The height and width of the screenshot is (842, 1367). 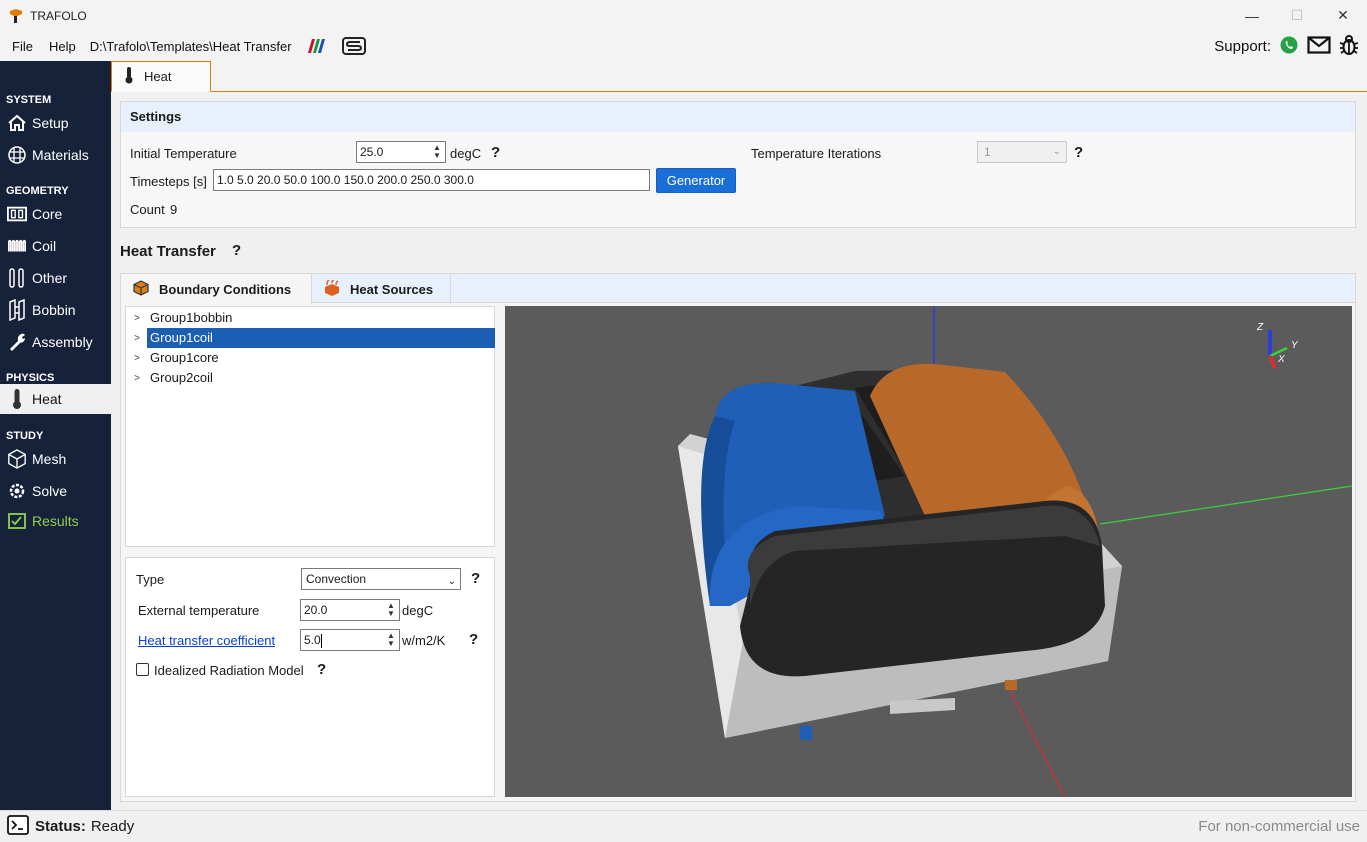 I want to click on sidebar-item-mesh: Mesh, so click(x=55, y=459).